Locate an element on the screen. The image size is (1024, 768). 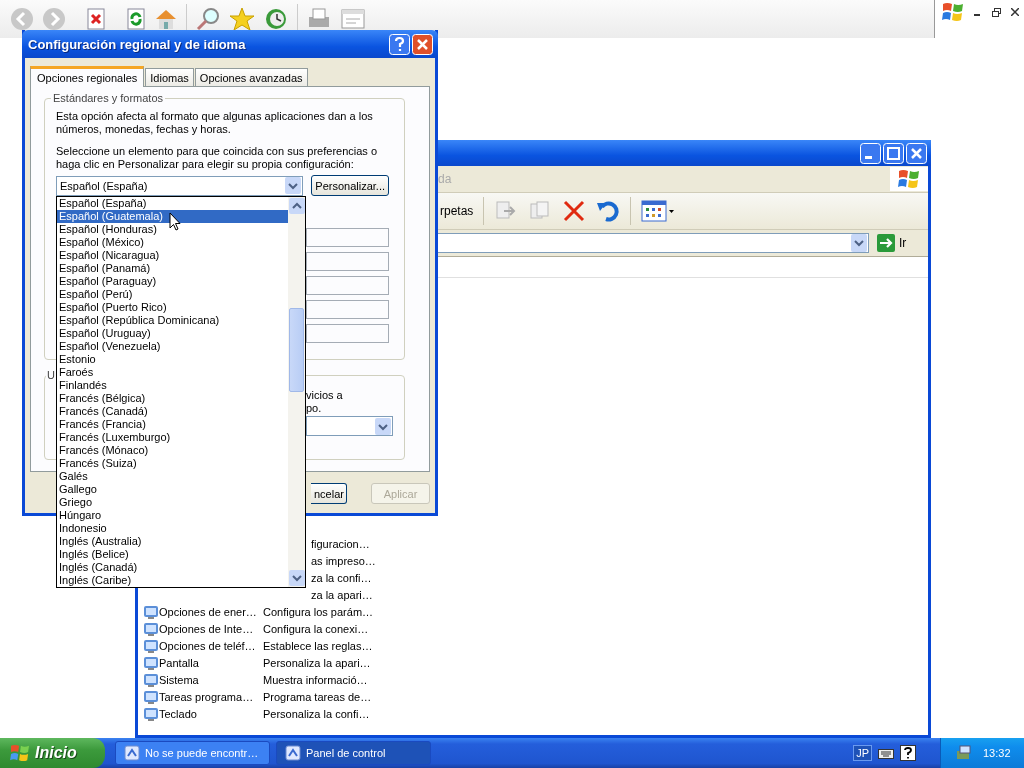
tab: Opciones regionales is located at coordinates (87, 76).